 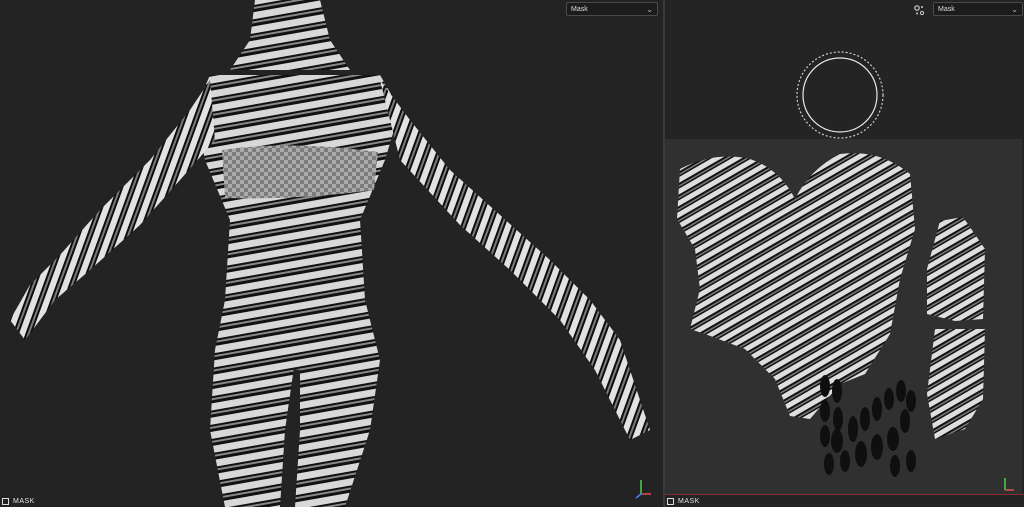 I want to click on uv-island-body, so click(x=796, y=286).